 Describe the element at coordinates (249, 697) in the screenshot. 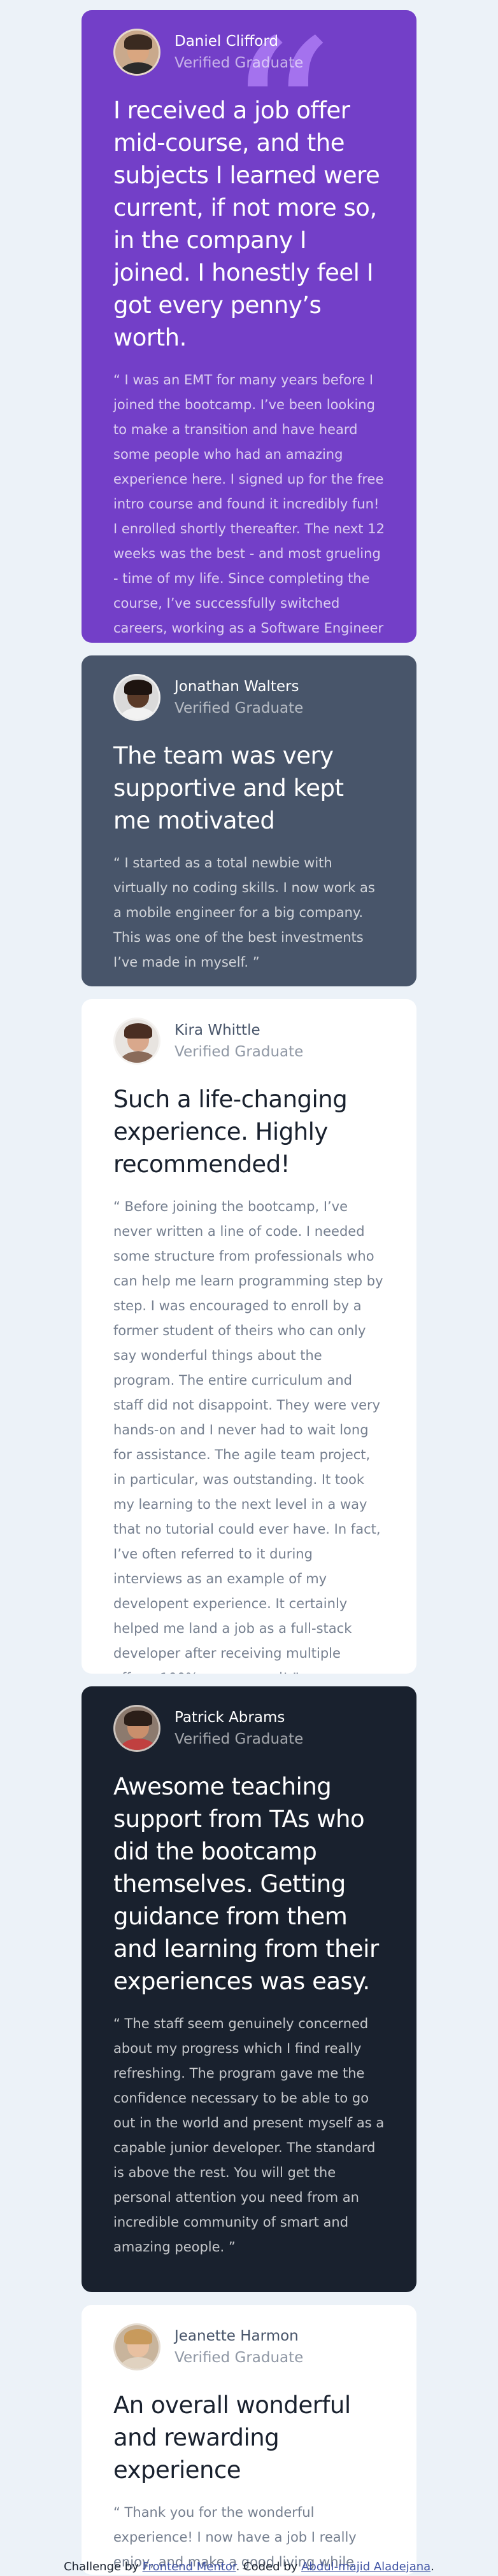

I see `testimonial-person: Jonathan Walters Verified Graduate` at that location.